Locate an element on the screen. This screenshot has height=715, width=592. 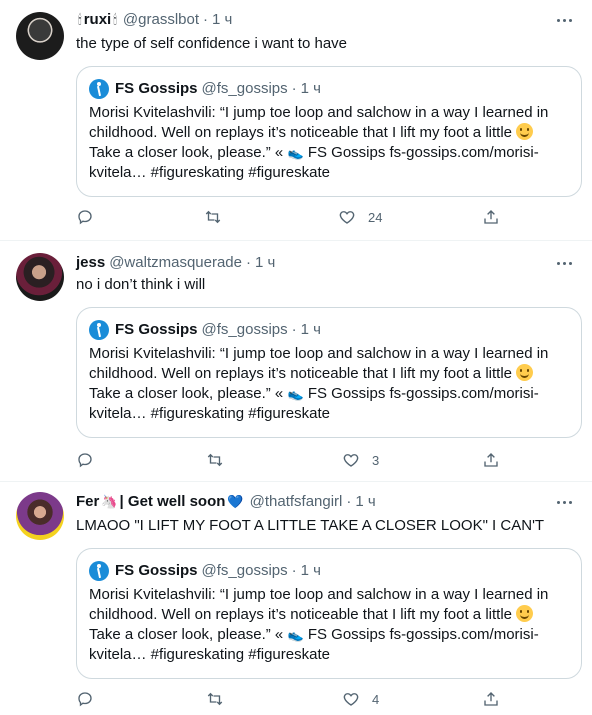
like-count: 3 is located at coordinates (376, 460).